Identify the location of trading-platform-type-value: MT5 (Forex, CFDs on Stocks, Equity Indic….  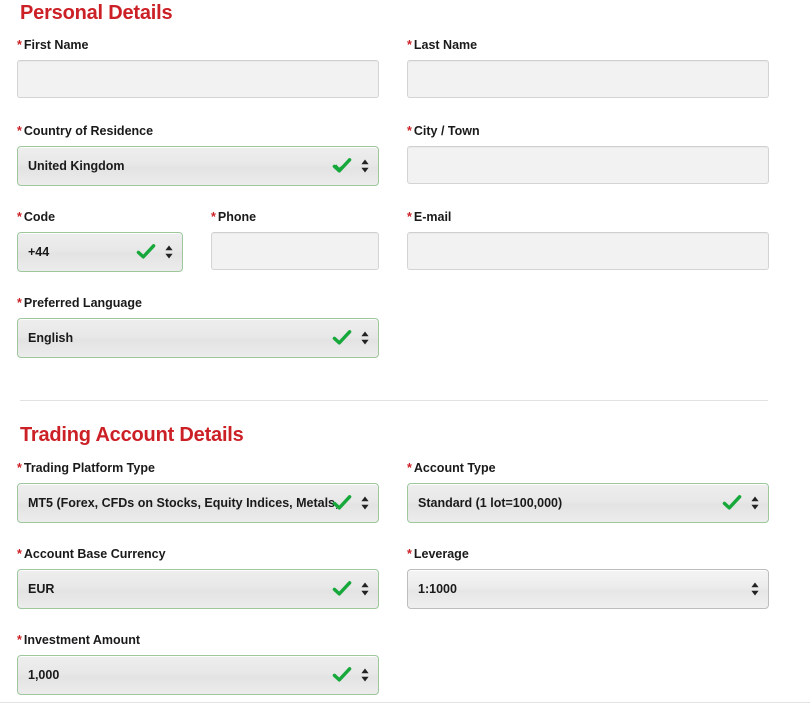
(184, 503).